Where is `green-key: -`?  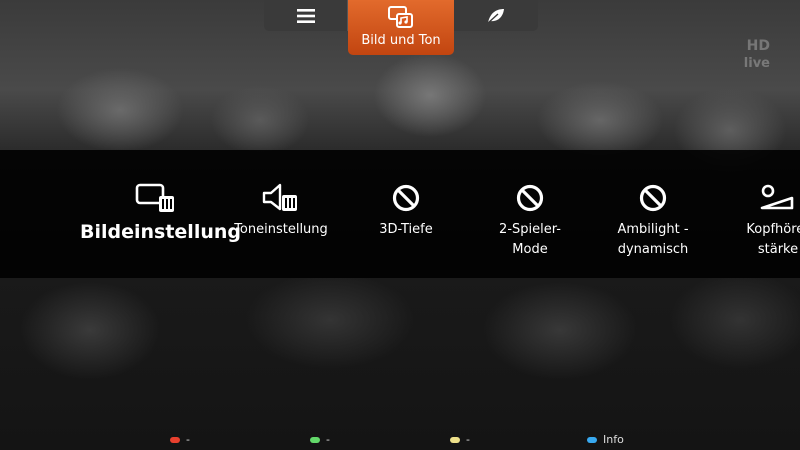
green-key: - is located at coordinates (320, 439).